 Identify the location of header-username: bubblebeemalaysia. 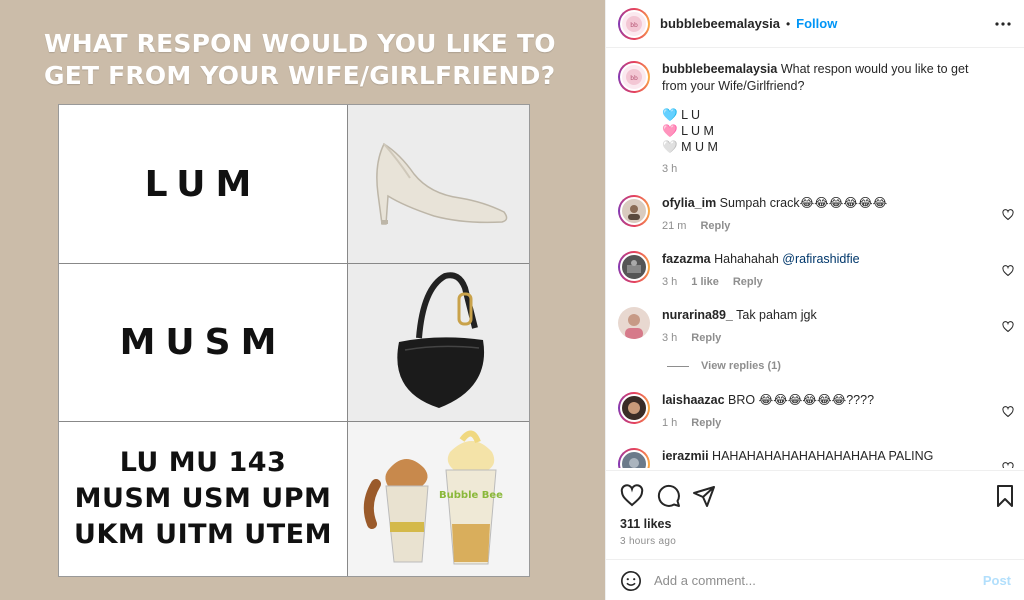
(720, 23).